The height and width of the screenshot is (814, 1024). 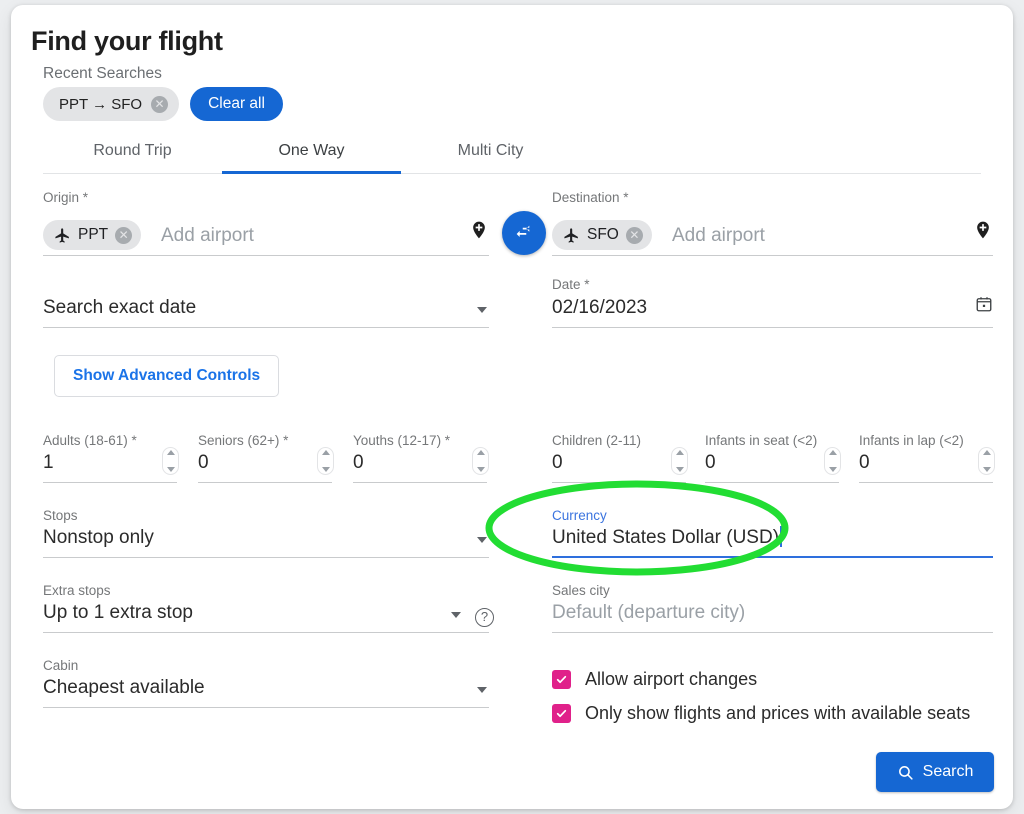 I want to click on recent-search-chip: PPT → SFO ✕, so click(x=111, y=104).